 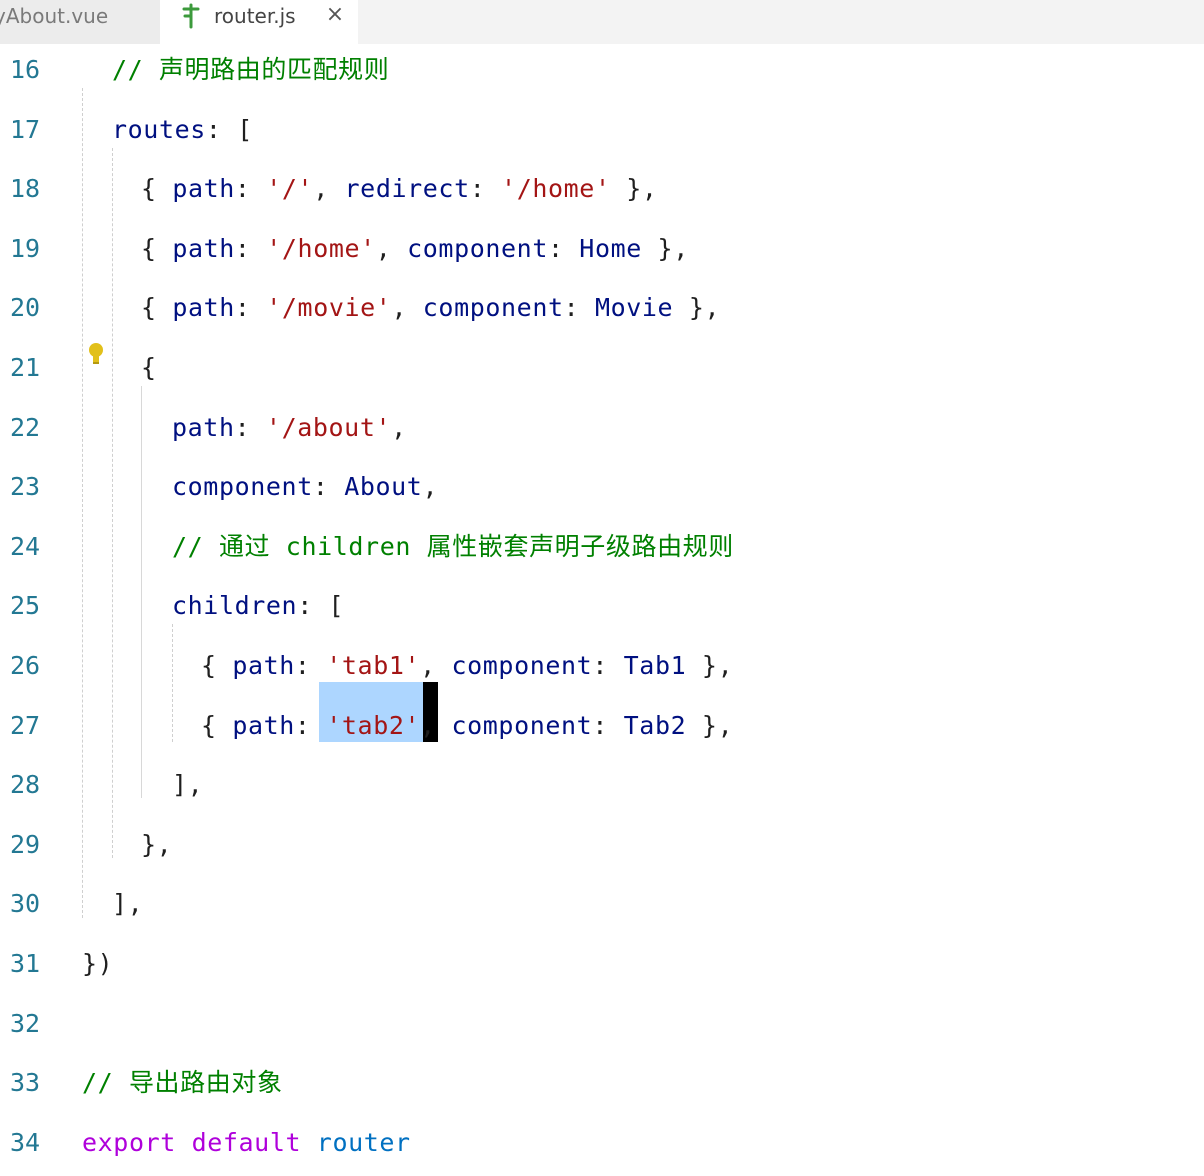 I want to click on line-number: 32, so click(x=25, y=1023).